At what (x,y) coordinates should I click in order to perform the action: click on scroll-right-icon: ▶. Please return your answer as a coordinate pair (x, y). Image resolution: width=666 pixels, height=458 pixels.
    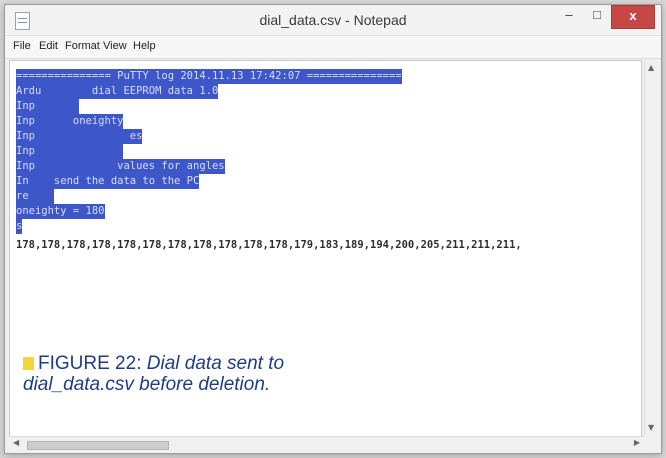
    Looking at the image, I should click on (637, 442).